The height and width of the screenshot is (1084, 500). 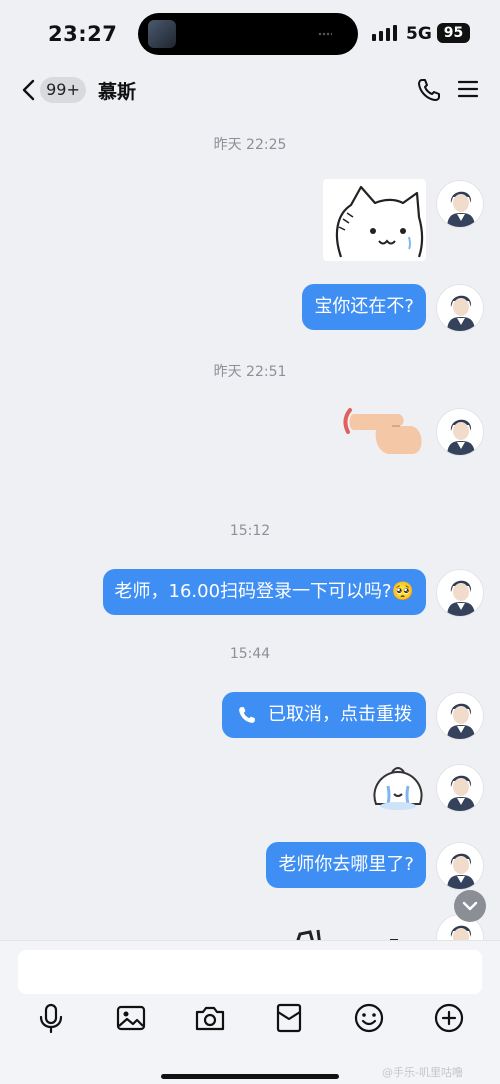 I want to click on timestamp: 15:44, so click(x=250, y=654).